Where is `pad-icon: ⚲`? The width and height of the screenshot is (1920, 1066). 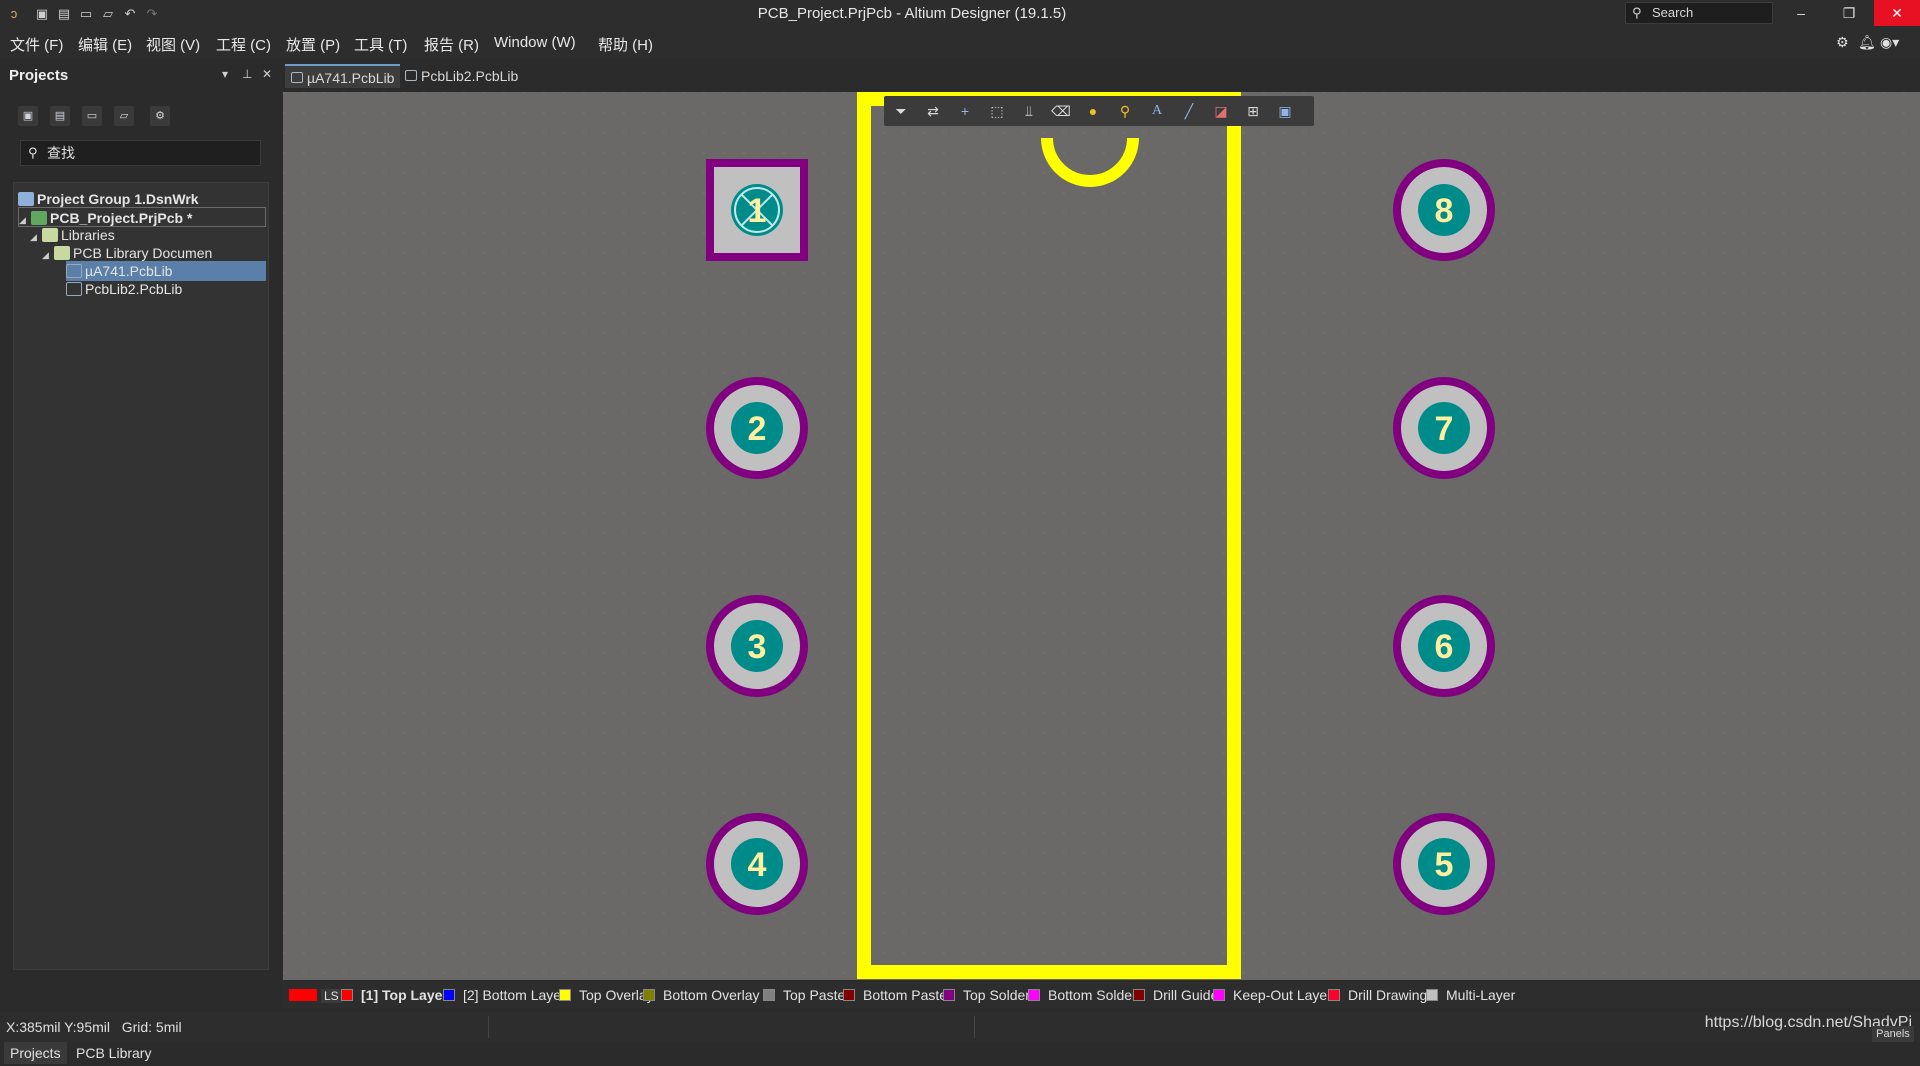
pad-icon: ⚲ is located at coordinates (1125, 111).